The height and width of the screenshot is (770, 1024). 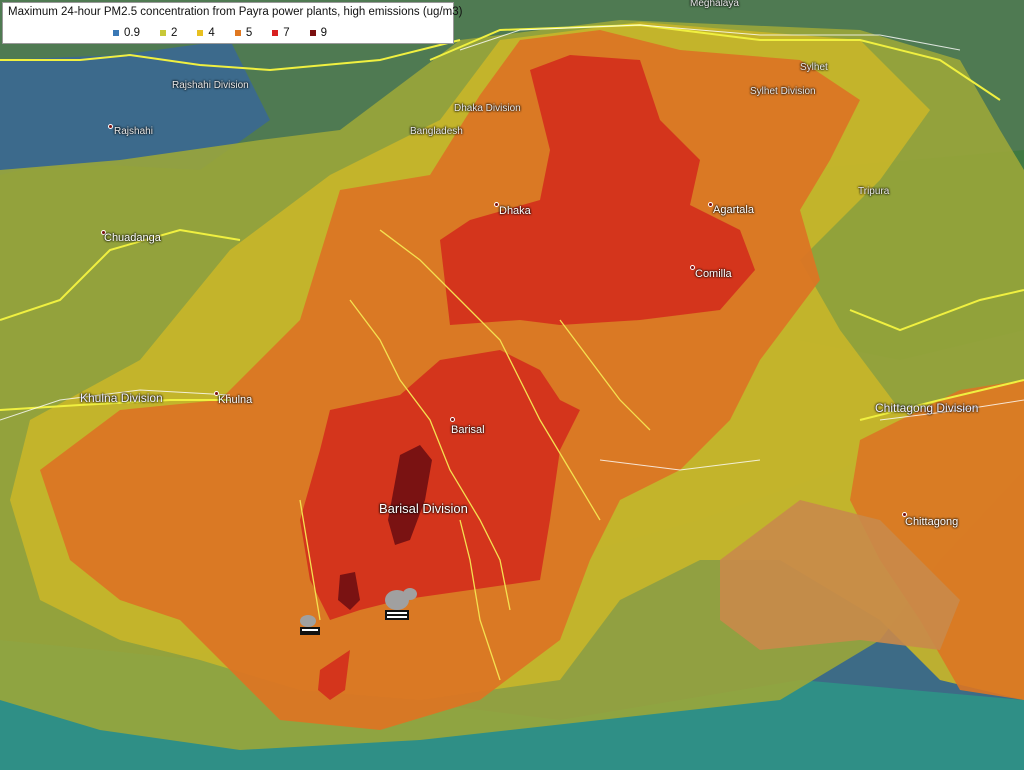 What do you see at coordinates (286, 33) in the screenshot?
I see `legend-label: 7` at bounding box center [286, 33].